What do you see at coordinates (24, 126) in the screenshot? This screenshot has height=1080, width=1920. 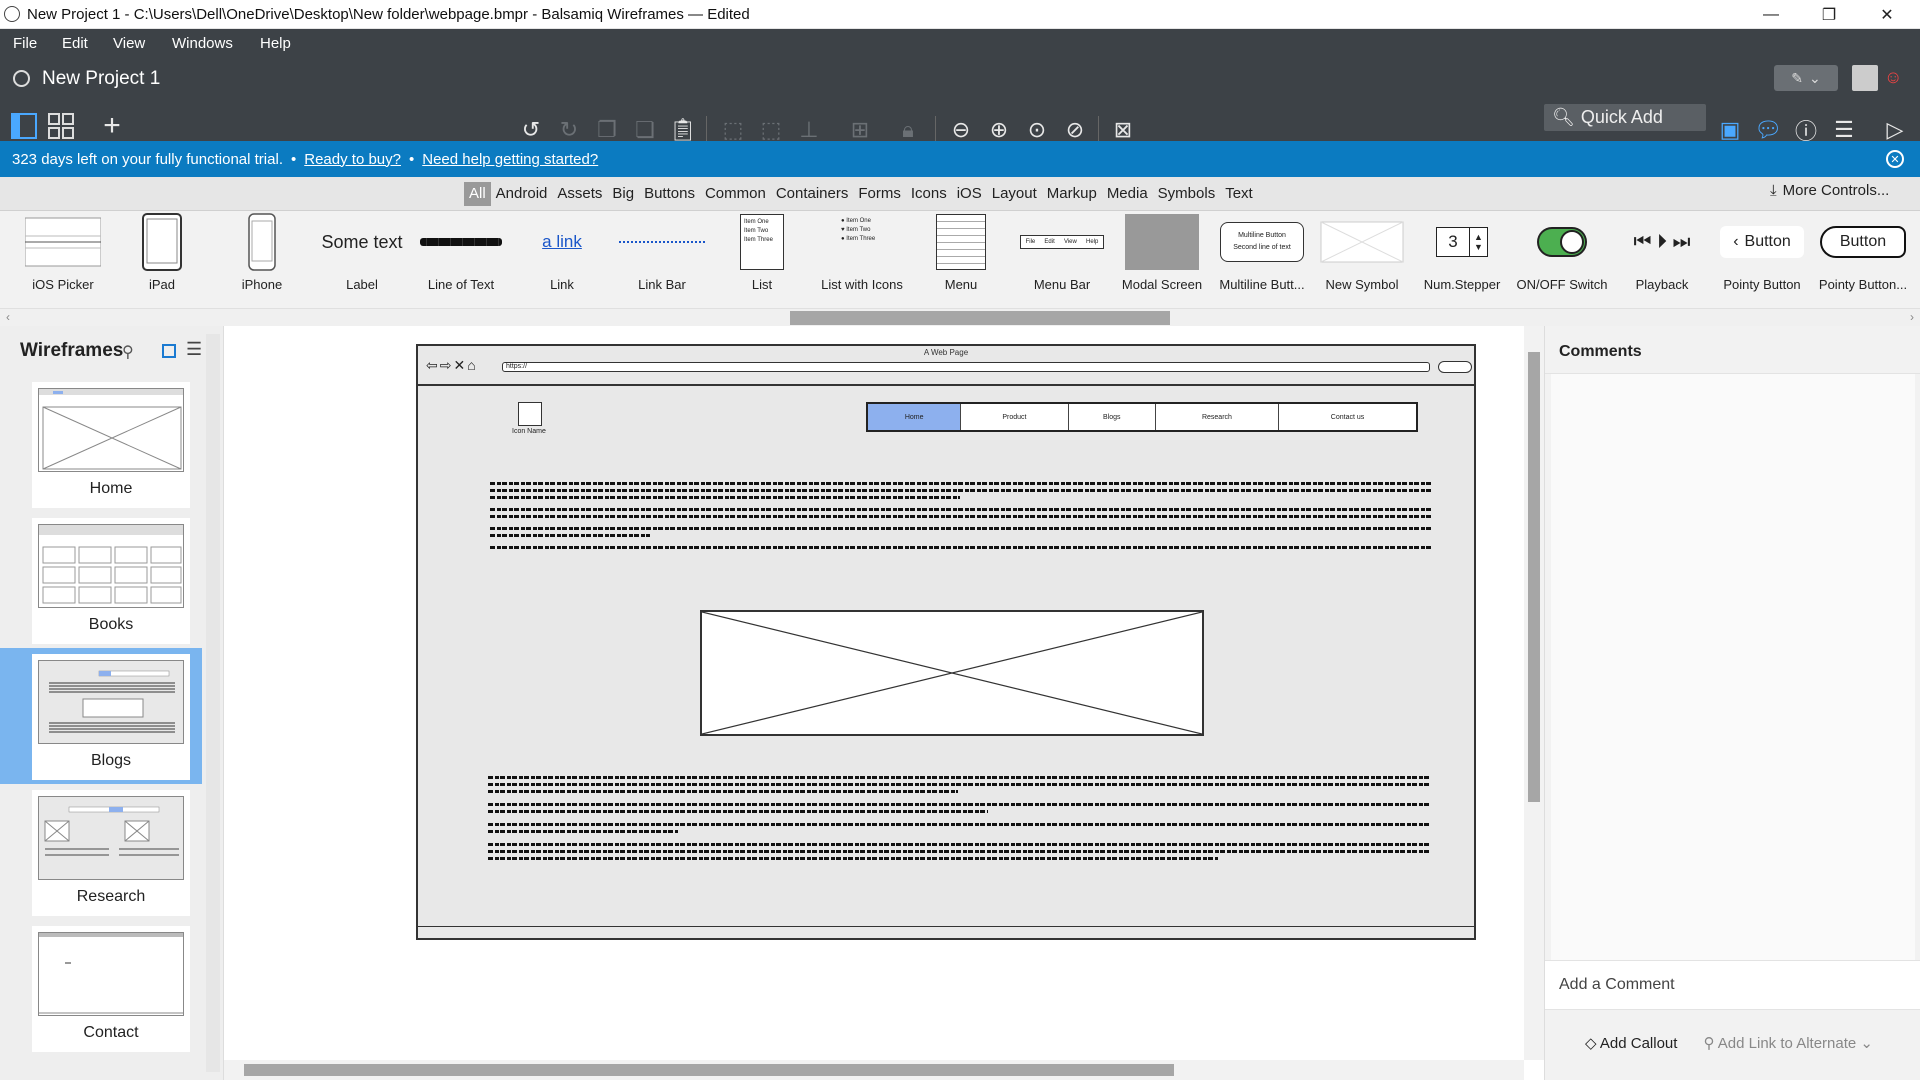 I see `single-view-icon` at bounding box center [24, 126].